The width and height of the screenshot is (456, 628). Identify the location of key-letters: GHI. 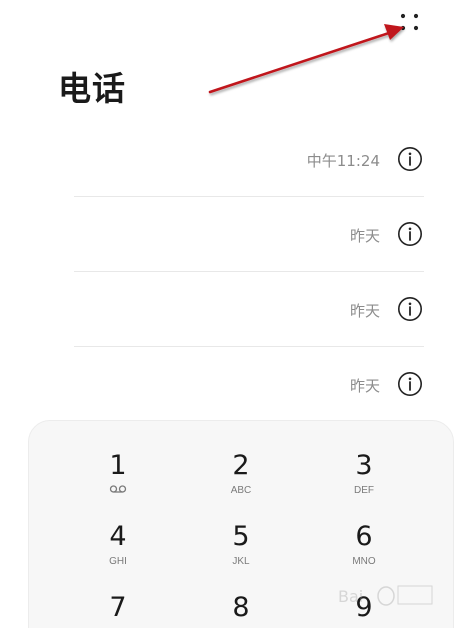
(118, 561).